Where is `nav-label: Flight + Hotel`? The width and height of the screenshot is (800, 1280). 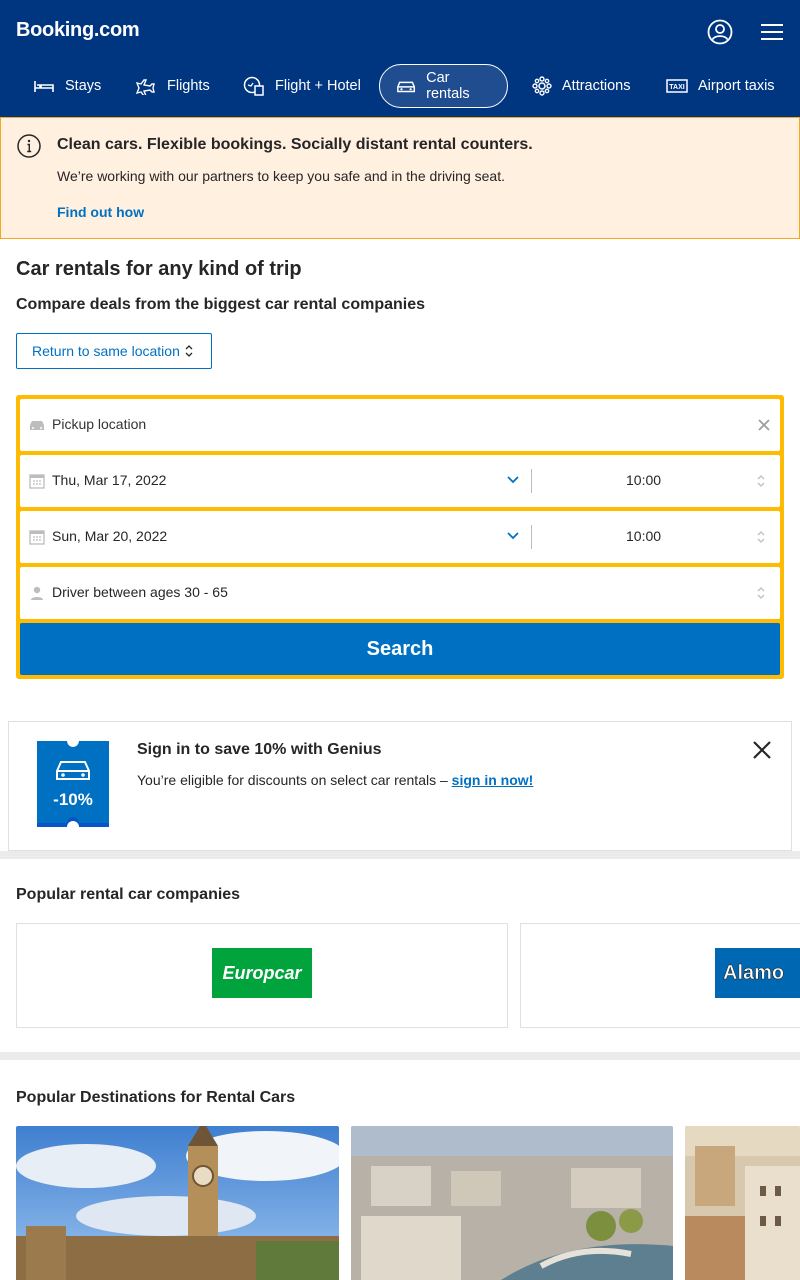 nav-label: Flight + Hotel is located at coordinates (318, 86).